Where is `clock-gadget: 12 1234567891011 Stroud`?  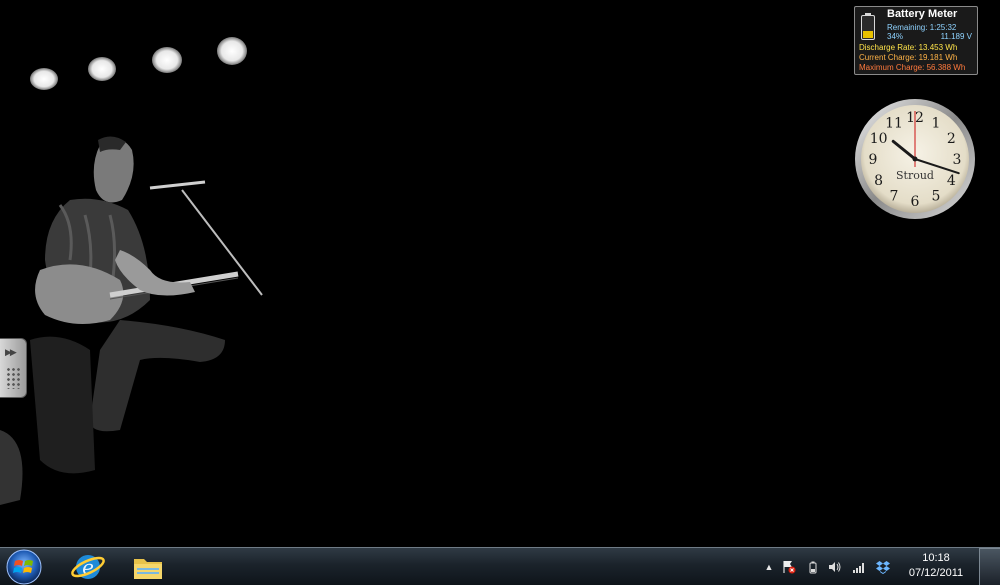
clock-gadget: 12 1234567891011 Stroud is located at coordinates (915, 159).